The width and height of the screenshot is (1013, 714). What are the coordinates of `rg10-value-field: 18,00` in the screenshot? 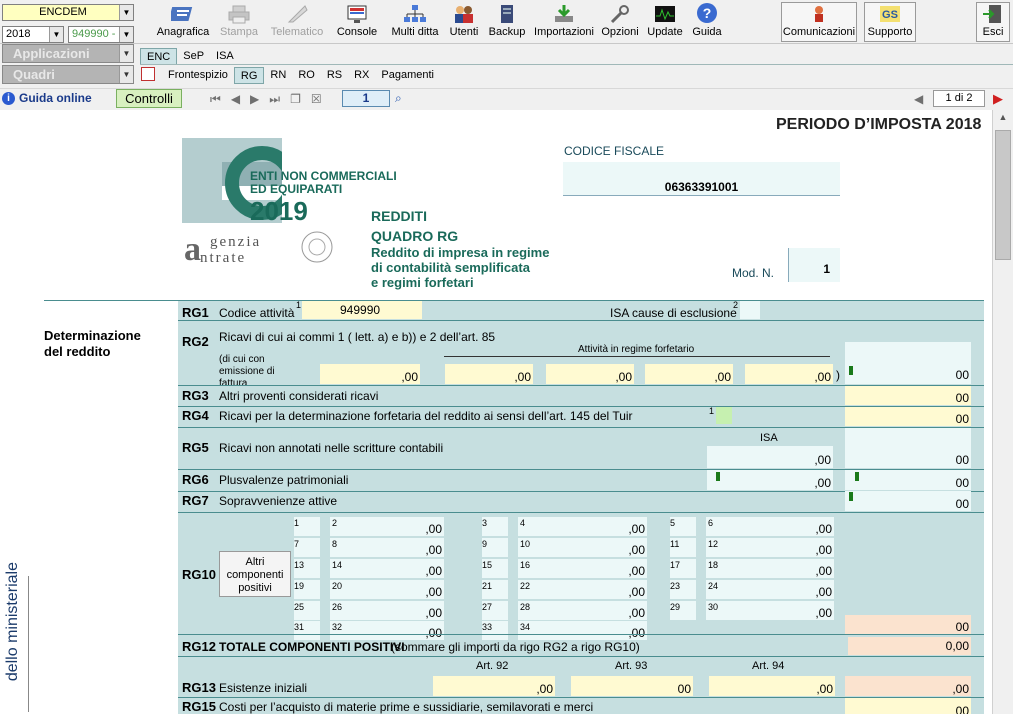 It's located at (770, 568).